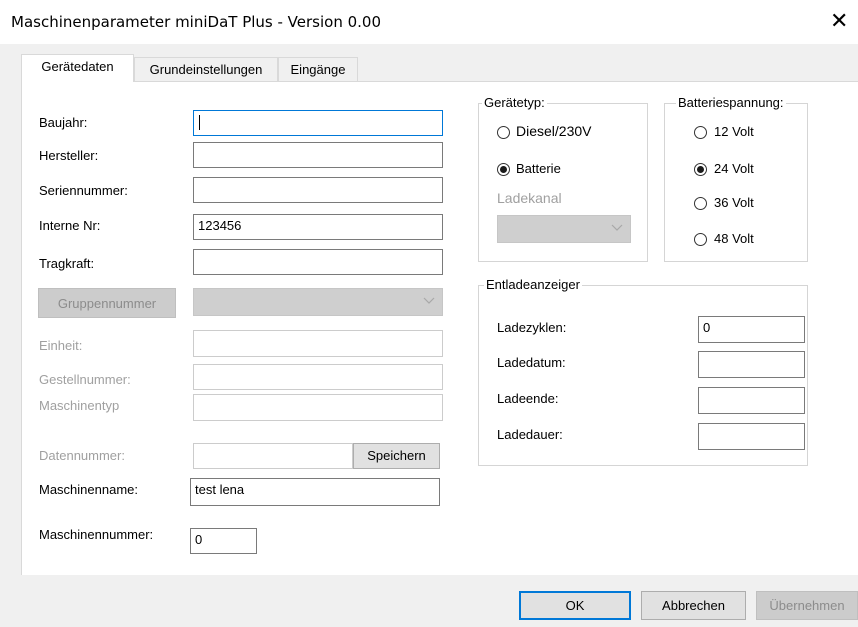 Image resolution: width=858 pixels, height=627 pixels. Describe the element at coordinates (528, 398) in the screenshot. I see `ladeende-label: Ladeende:` at that location.